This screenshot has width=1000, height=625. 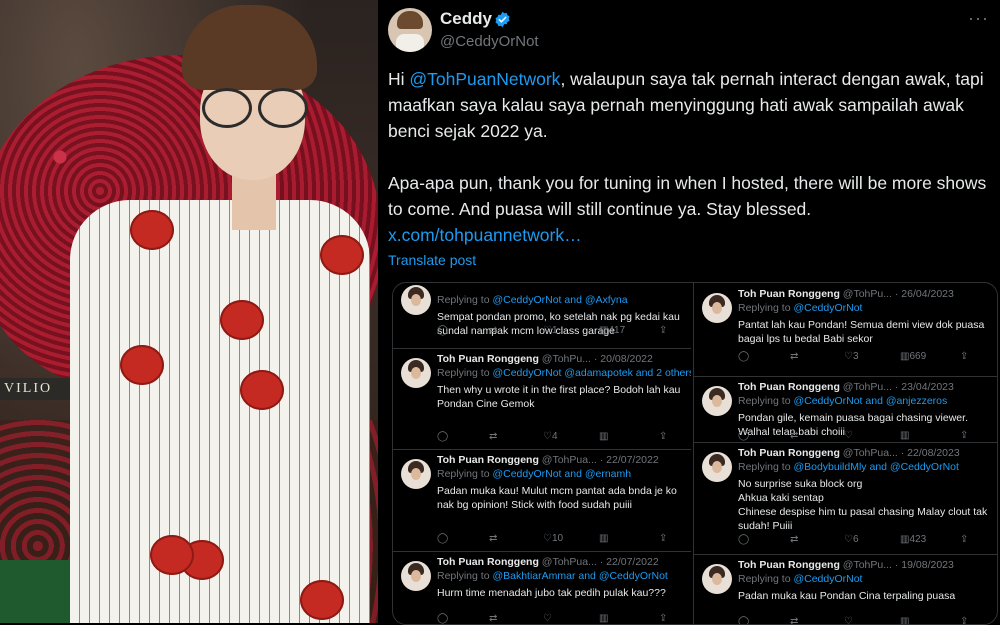 I want to click on views-icon: ▥ 423, so click(x=913, y=539).